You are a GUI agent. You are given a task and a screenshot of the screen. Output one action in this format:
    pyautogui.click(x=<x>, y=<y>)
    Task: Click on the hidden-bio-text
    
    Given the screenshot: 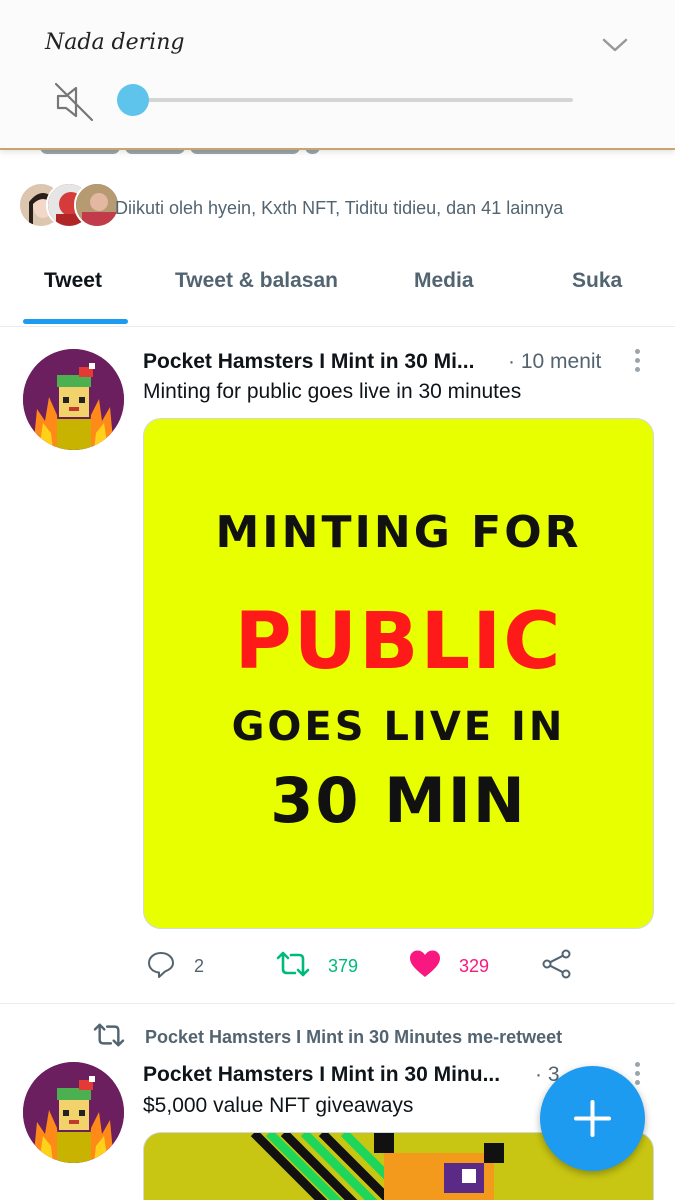 What is the action you would take?
    pyautogui.click(x=337, y=155)
    